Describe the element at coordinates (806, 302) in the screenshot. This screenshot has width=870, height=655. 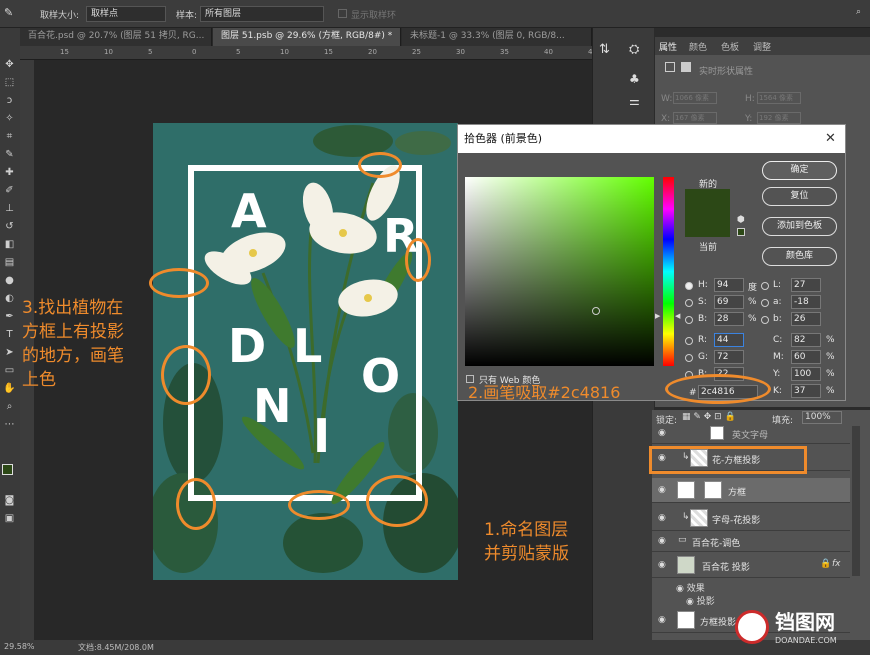
I see `a-field: -18` at that location.